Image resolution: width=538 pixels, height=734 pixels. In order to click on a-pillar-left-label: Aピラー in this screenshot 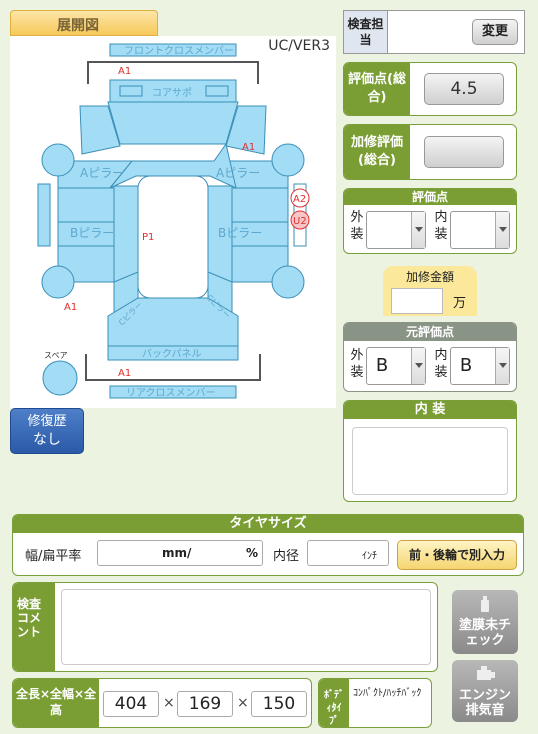, I will do `click(102, 173)`.